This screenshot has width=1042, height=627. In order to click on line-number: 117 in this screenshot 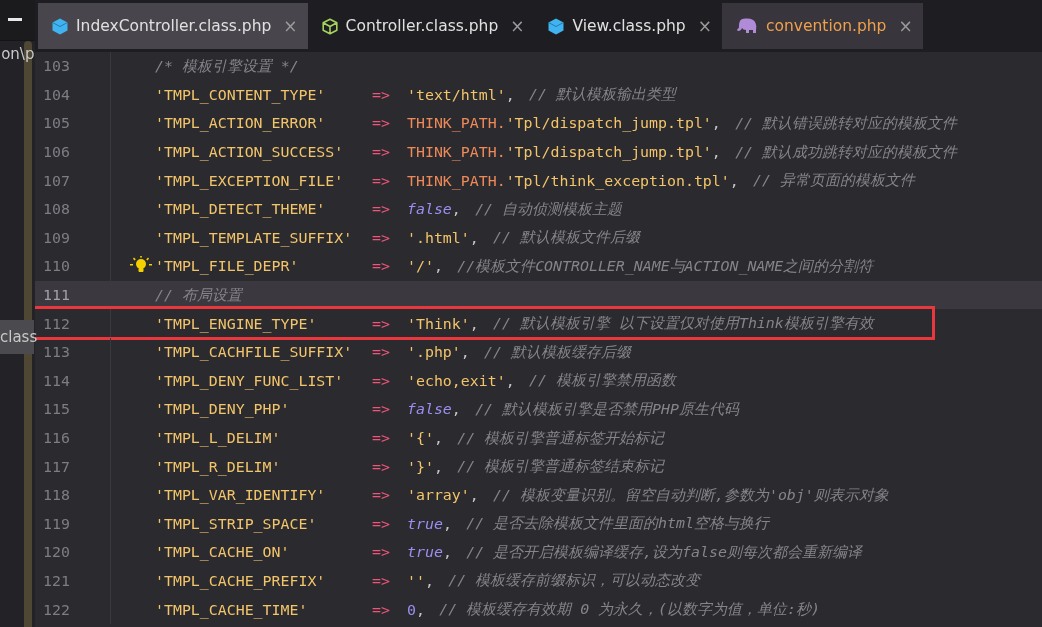, I will do `click(73, 466)`.